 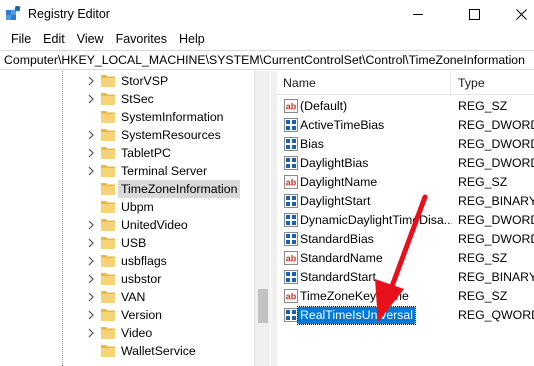 What do you see at coordinates (127, 153) in the screenshot?
I see `tree-item: TabletPC` at bounding box center [127, 153].